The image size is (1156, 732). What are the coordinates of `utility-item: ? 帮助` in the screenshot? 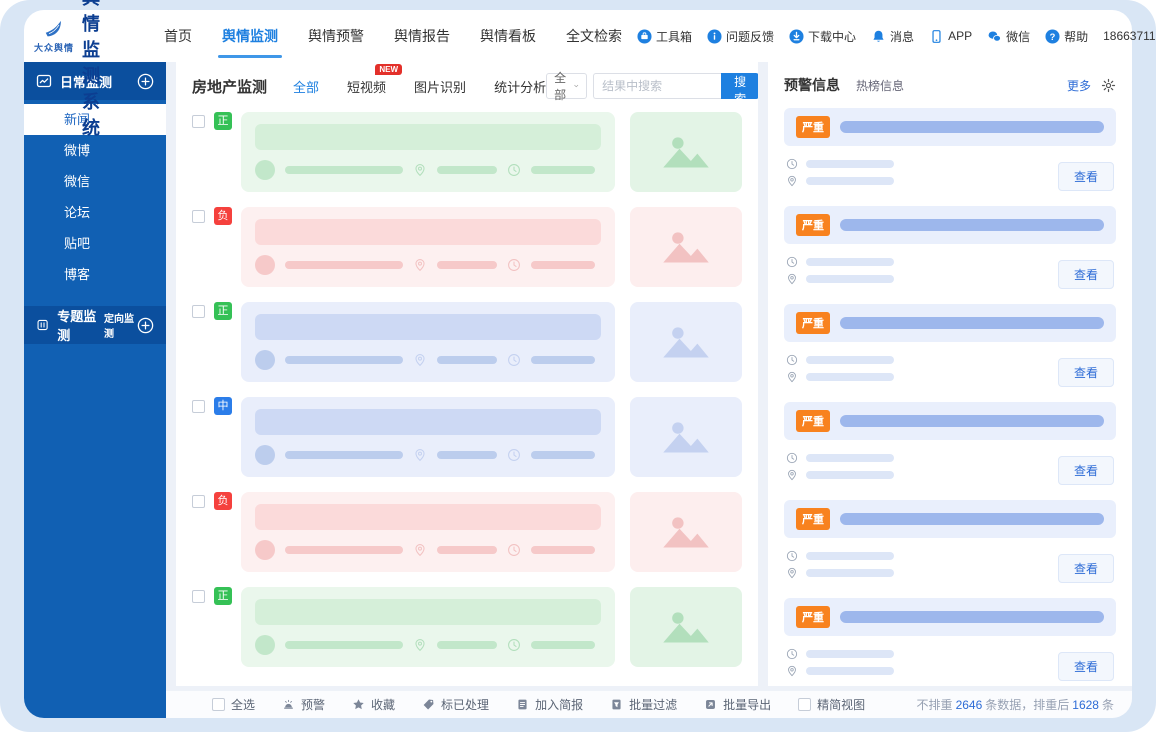 It's located at (1066, 36).